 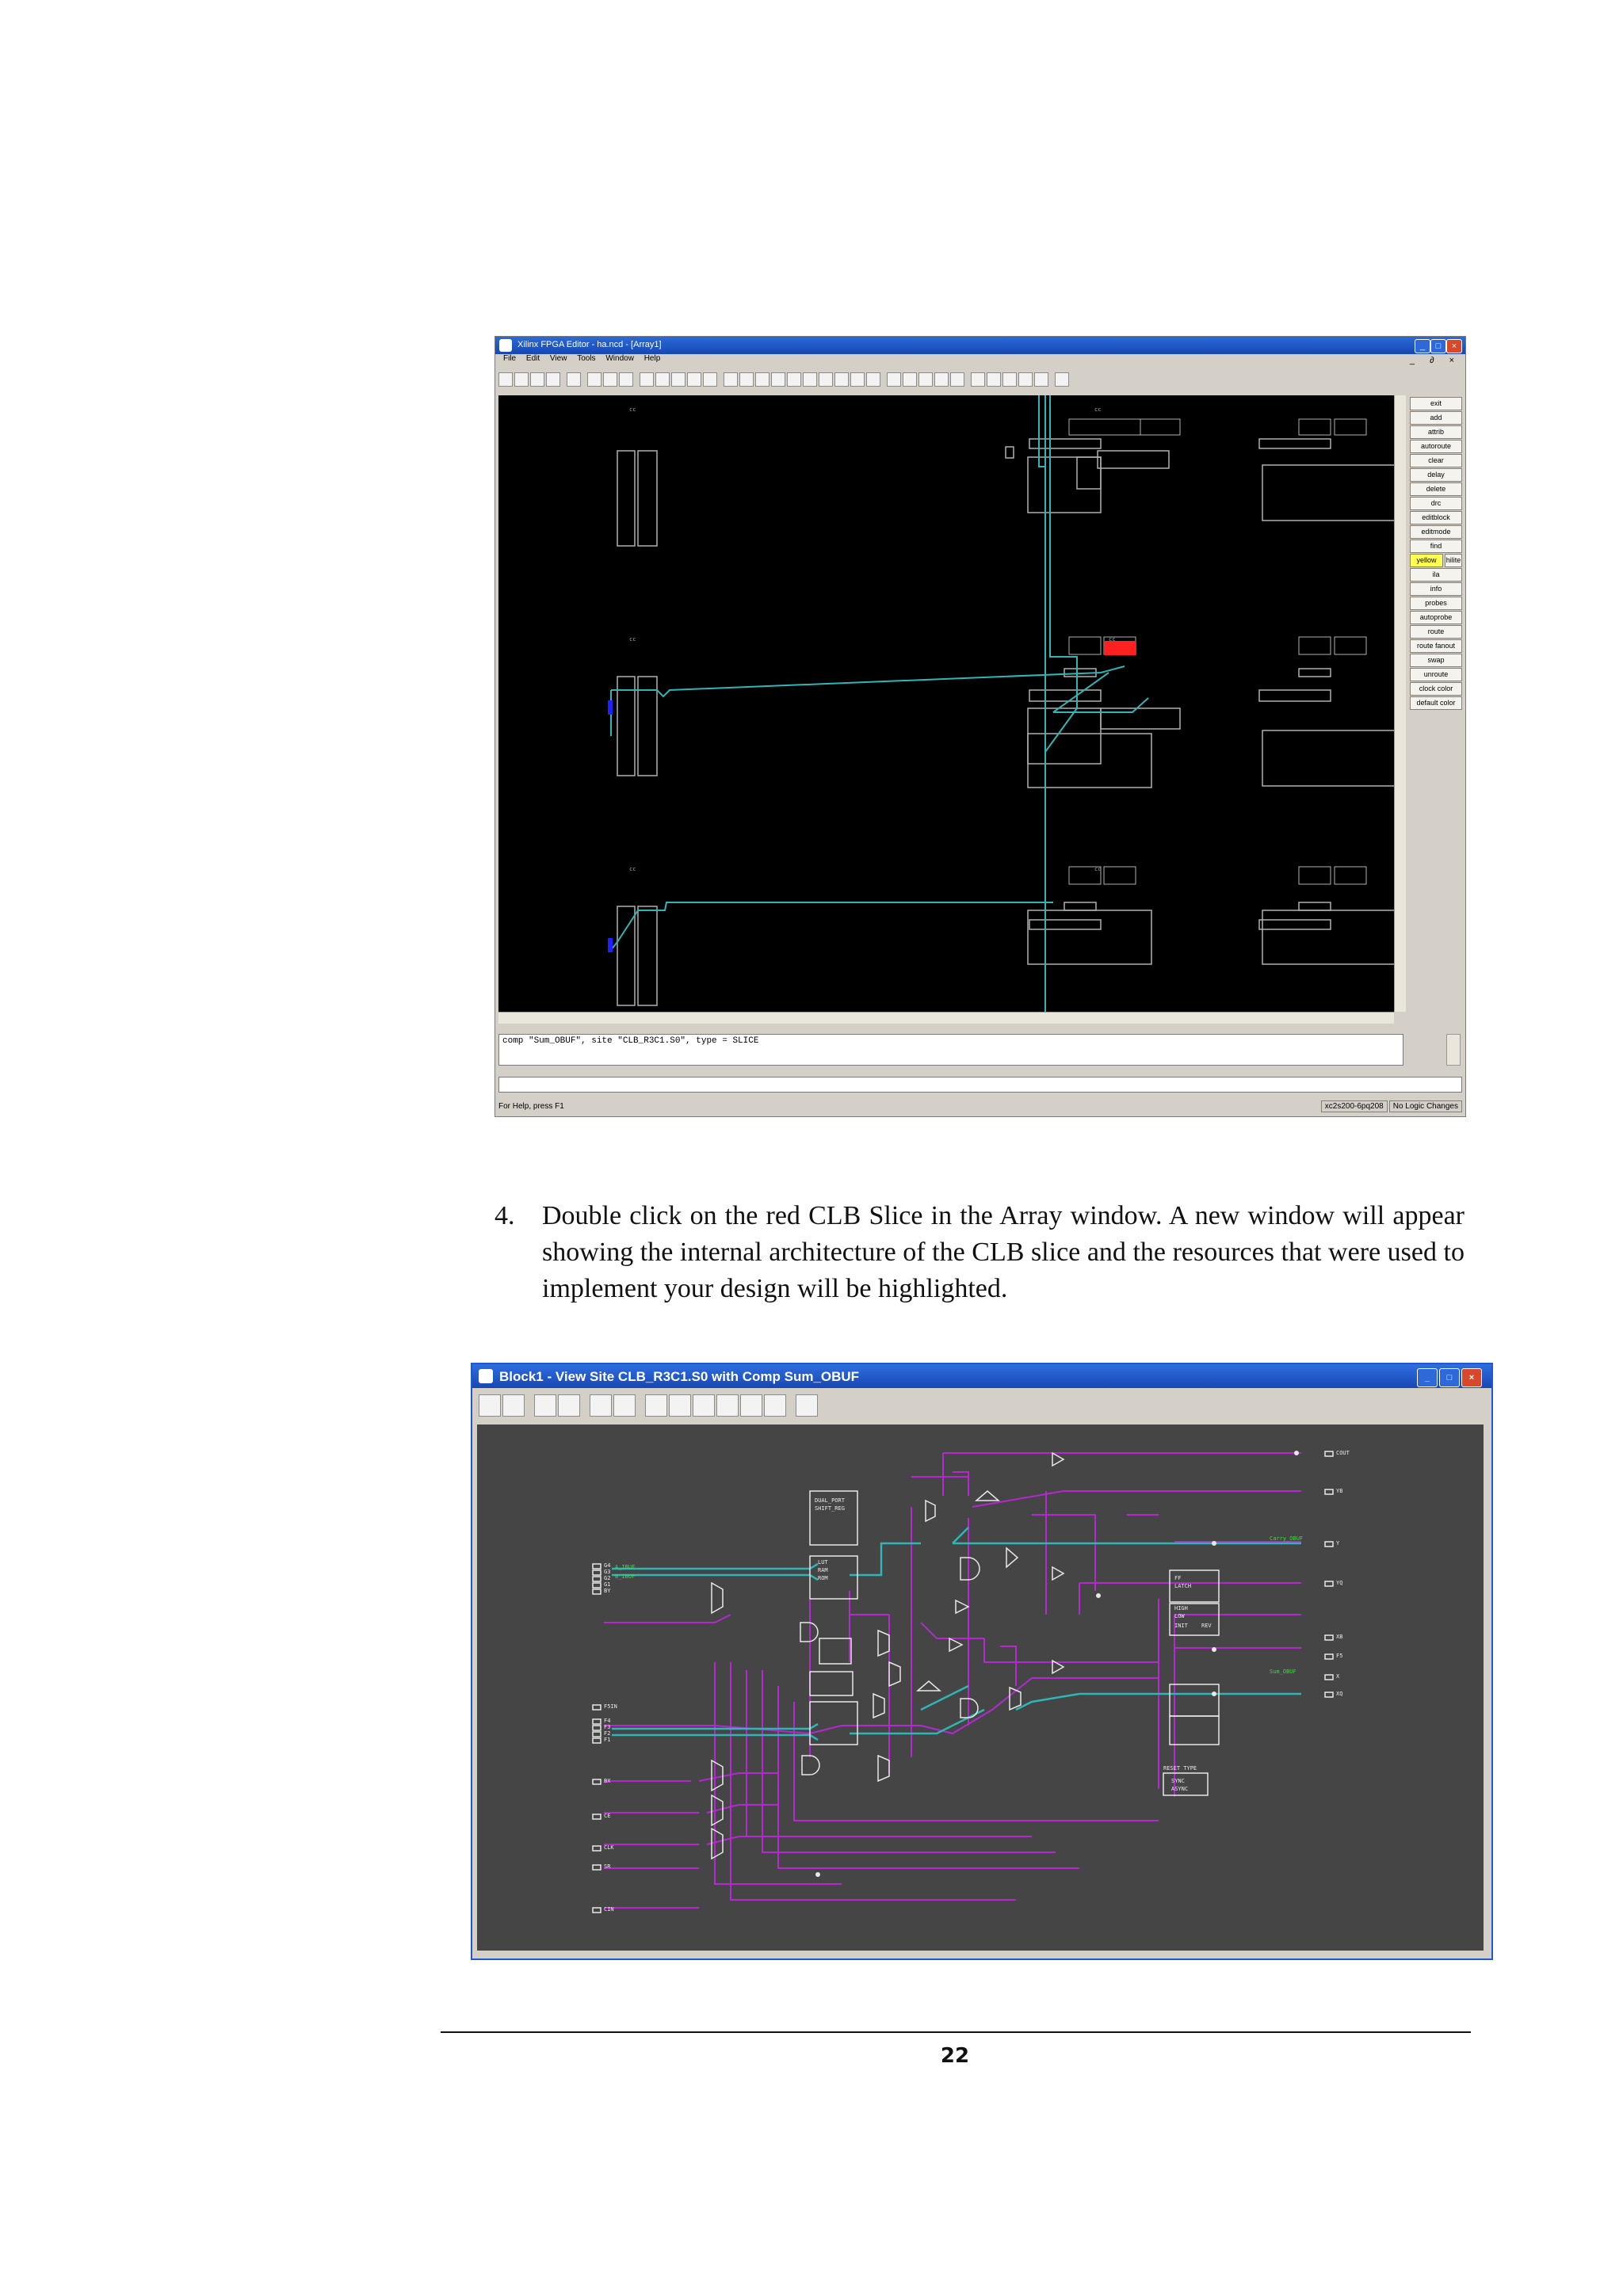 I want to click on cut-icon, so click(x=574, y=379).